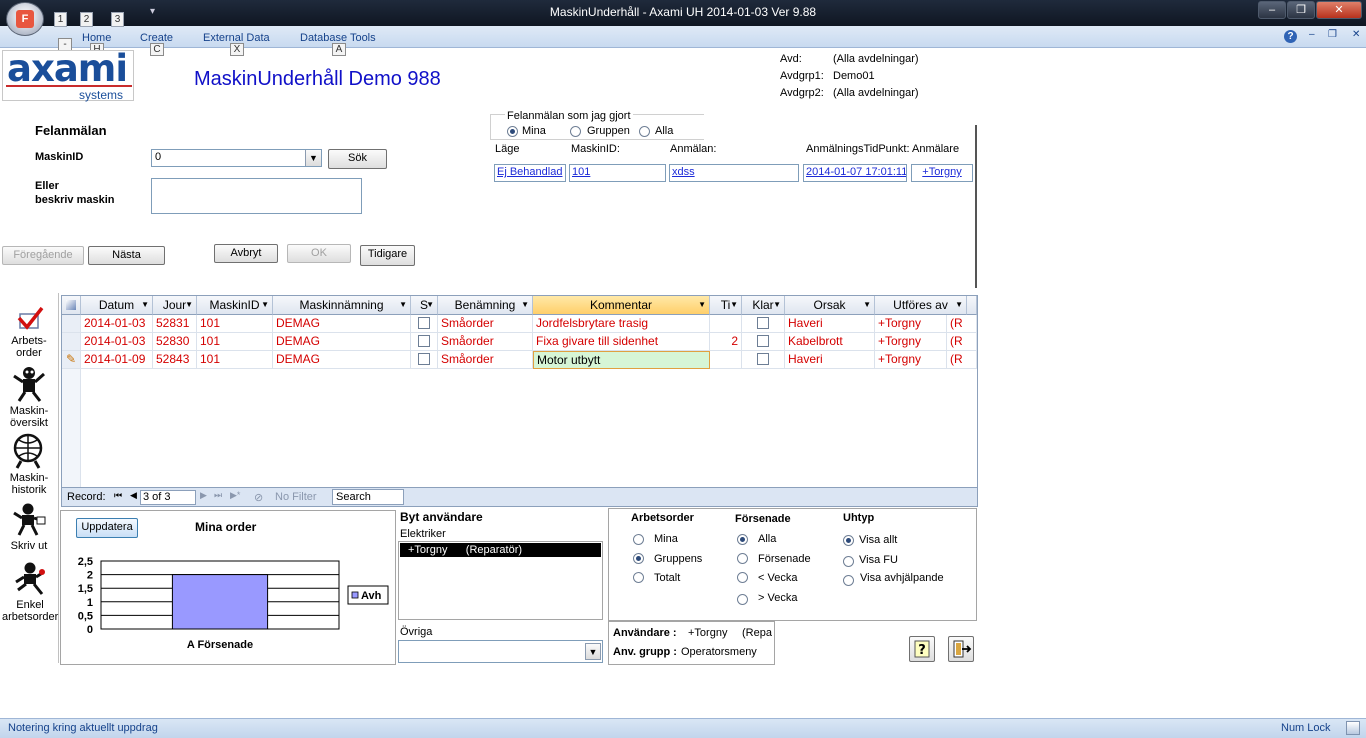 The height and width of the screenshot is (738, 1366). I want to click on forsenade-lt-vecka-radio, so click(742, 577).